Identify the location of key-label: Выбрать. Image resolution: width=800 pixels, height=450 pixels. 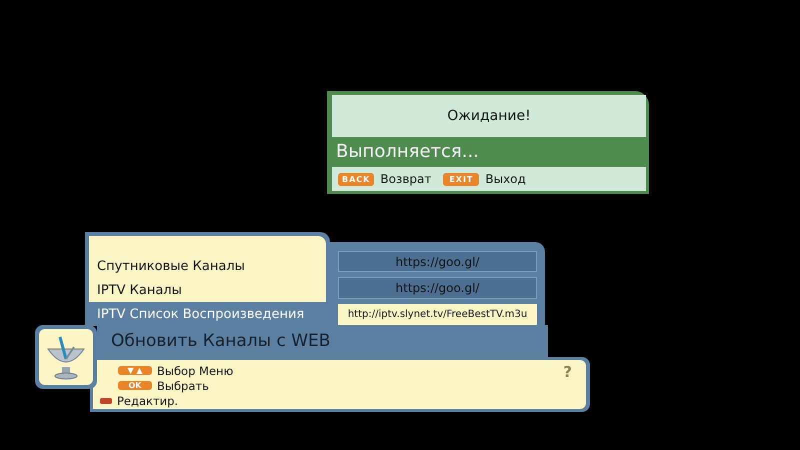
(183, 385).